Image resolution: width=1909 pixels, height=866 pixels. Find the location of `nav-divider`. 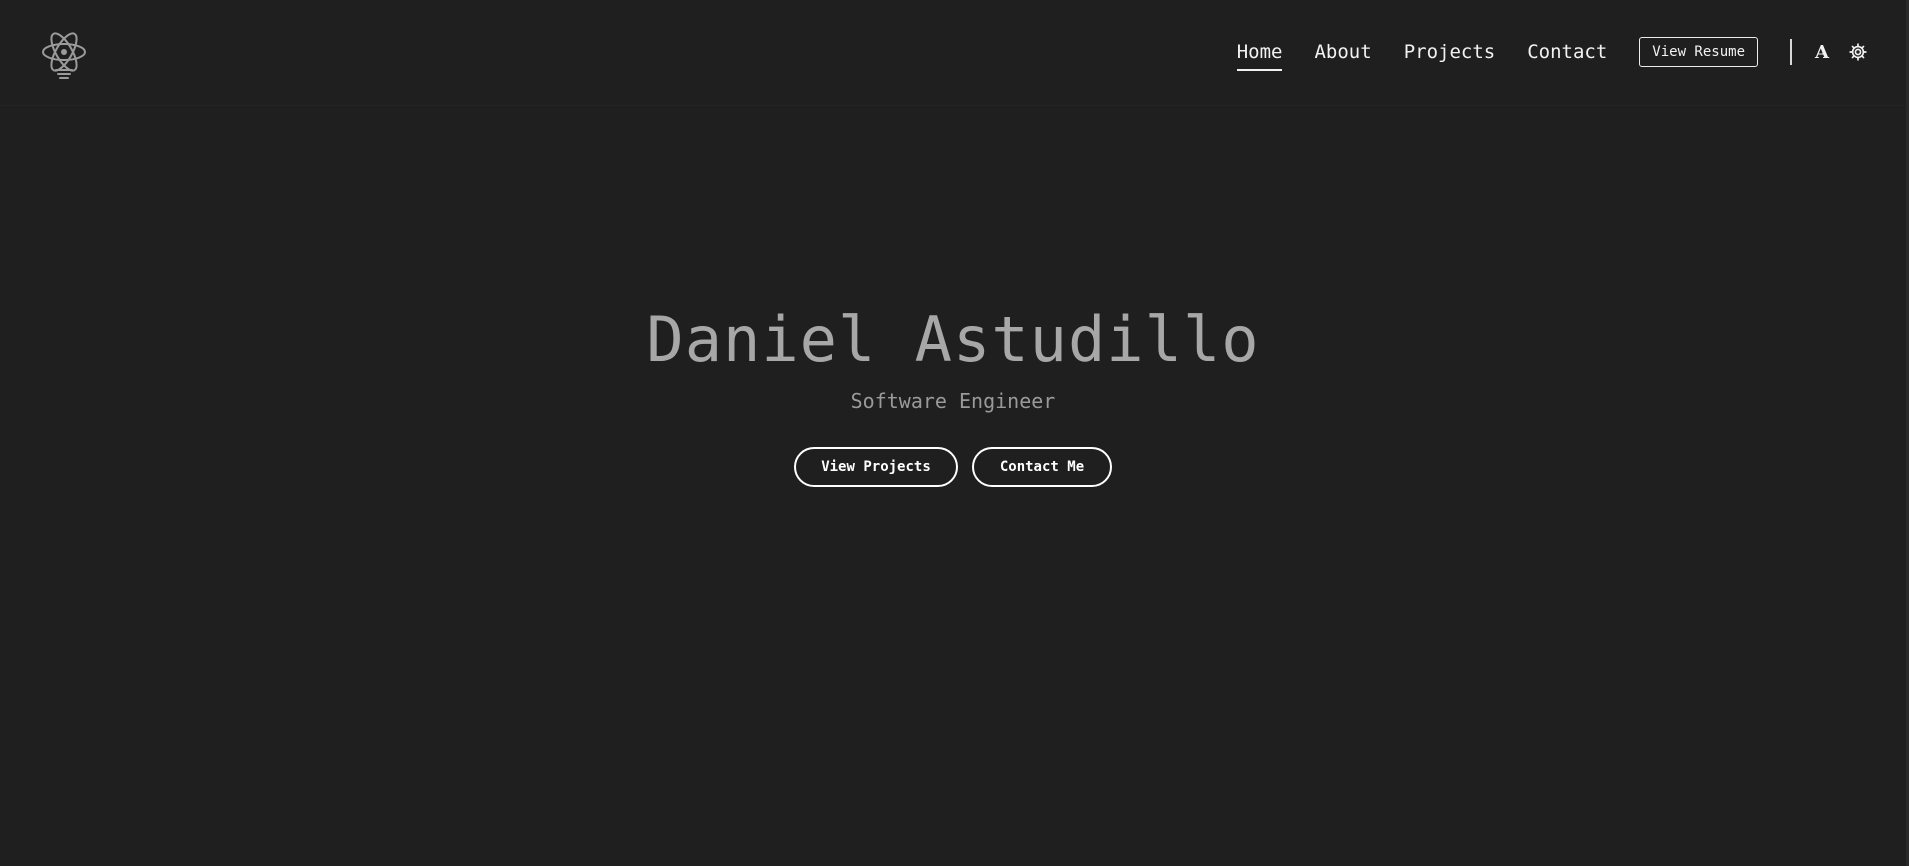

nav-divider is located at coordinates (1791, 52).